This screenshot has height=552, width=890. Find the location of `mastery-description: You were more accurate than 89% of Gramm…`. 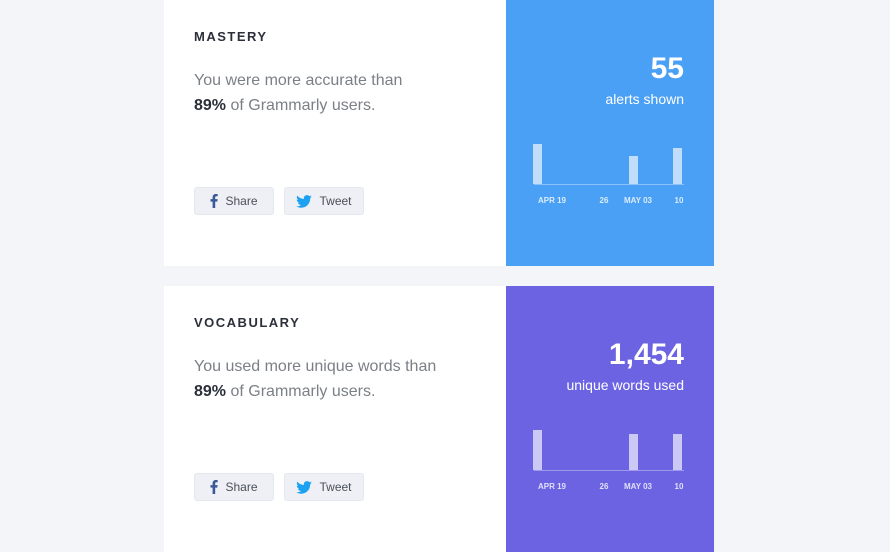

mastery-description: You were more accurate than 89% of Gramm… is located at coordinates (339, 93).